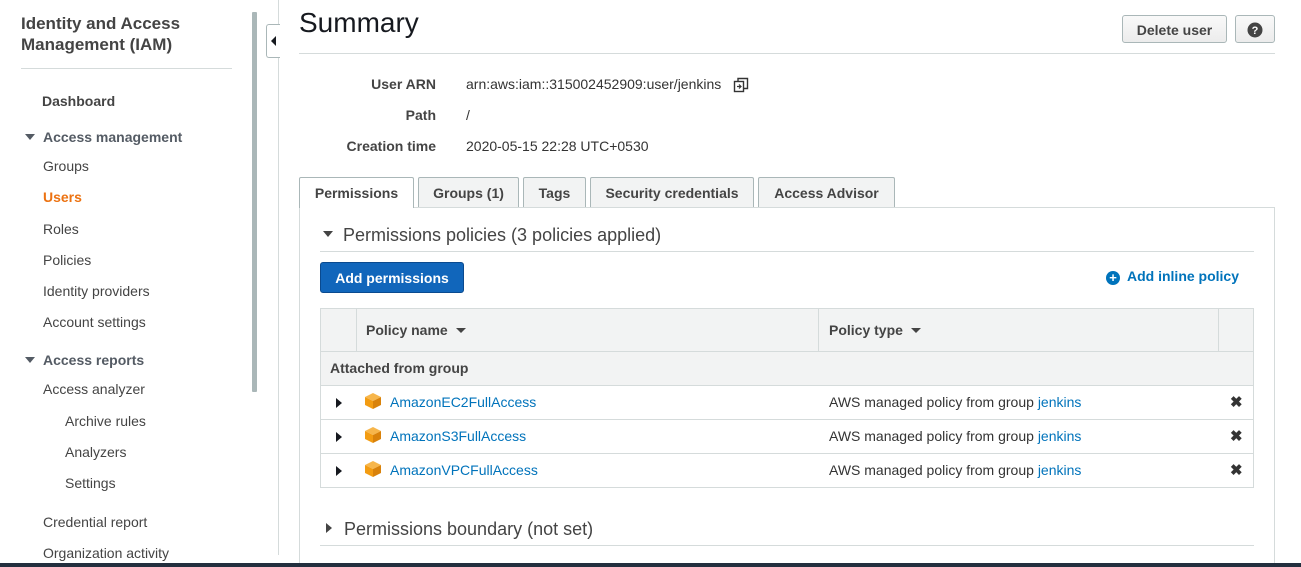  I want to click on permissions-boundary-header: Permissions boundary (not set), so click(458, 529).